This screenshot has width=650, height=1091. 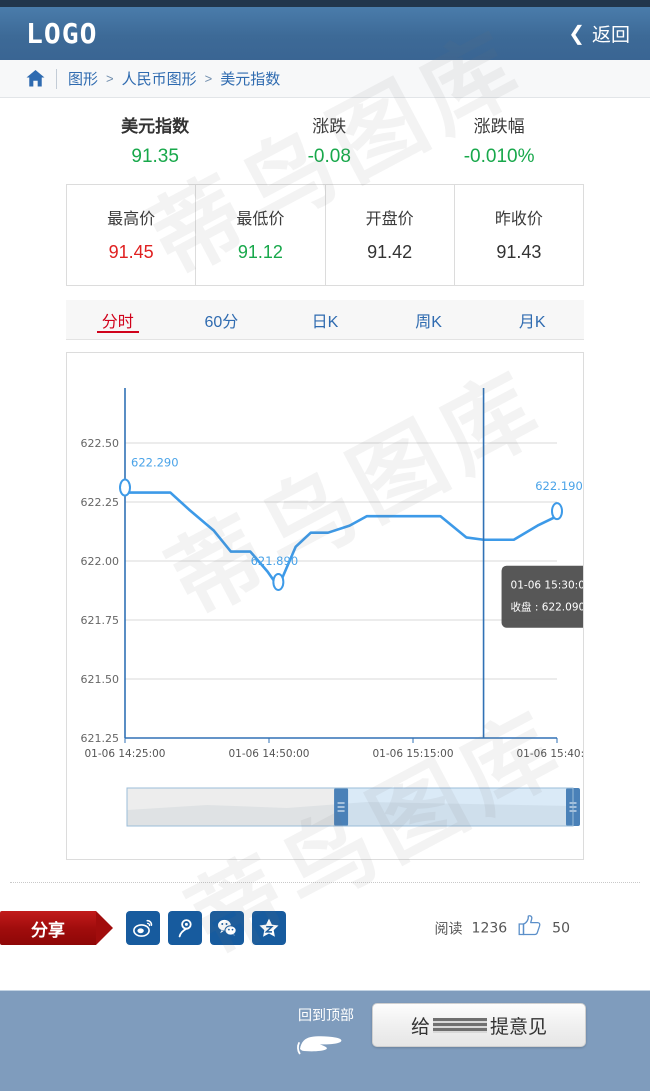 I want to click on stat-label-low: 最低价, so click(x=260, y=219).